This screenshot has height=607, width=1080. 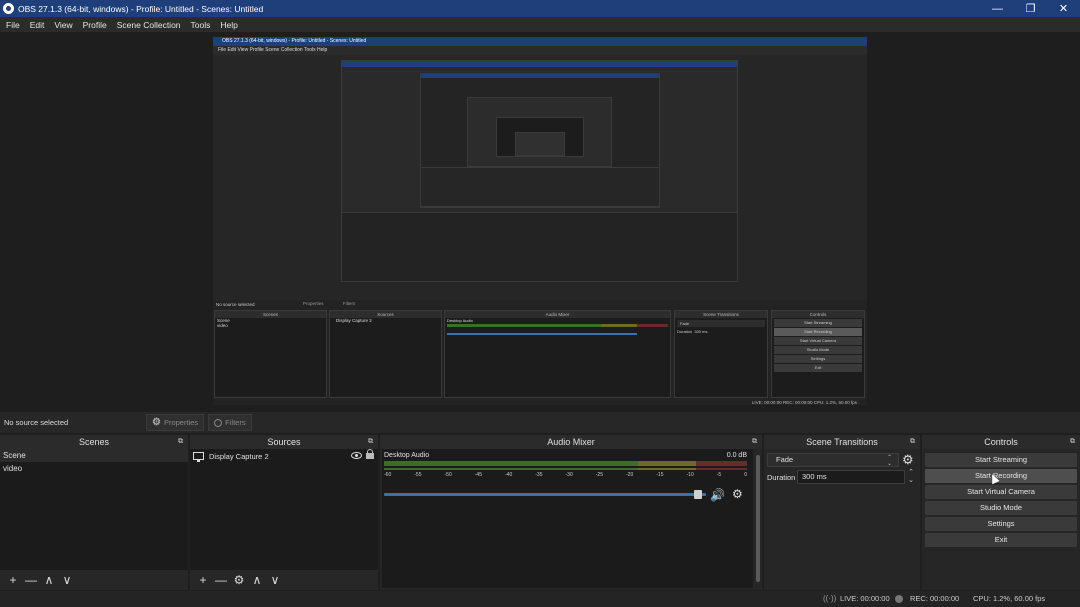 What do you see at coordinates (630, 475) in the screenshot?
I see `meter-tick: -20` at bounding box center [630, 475].